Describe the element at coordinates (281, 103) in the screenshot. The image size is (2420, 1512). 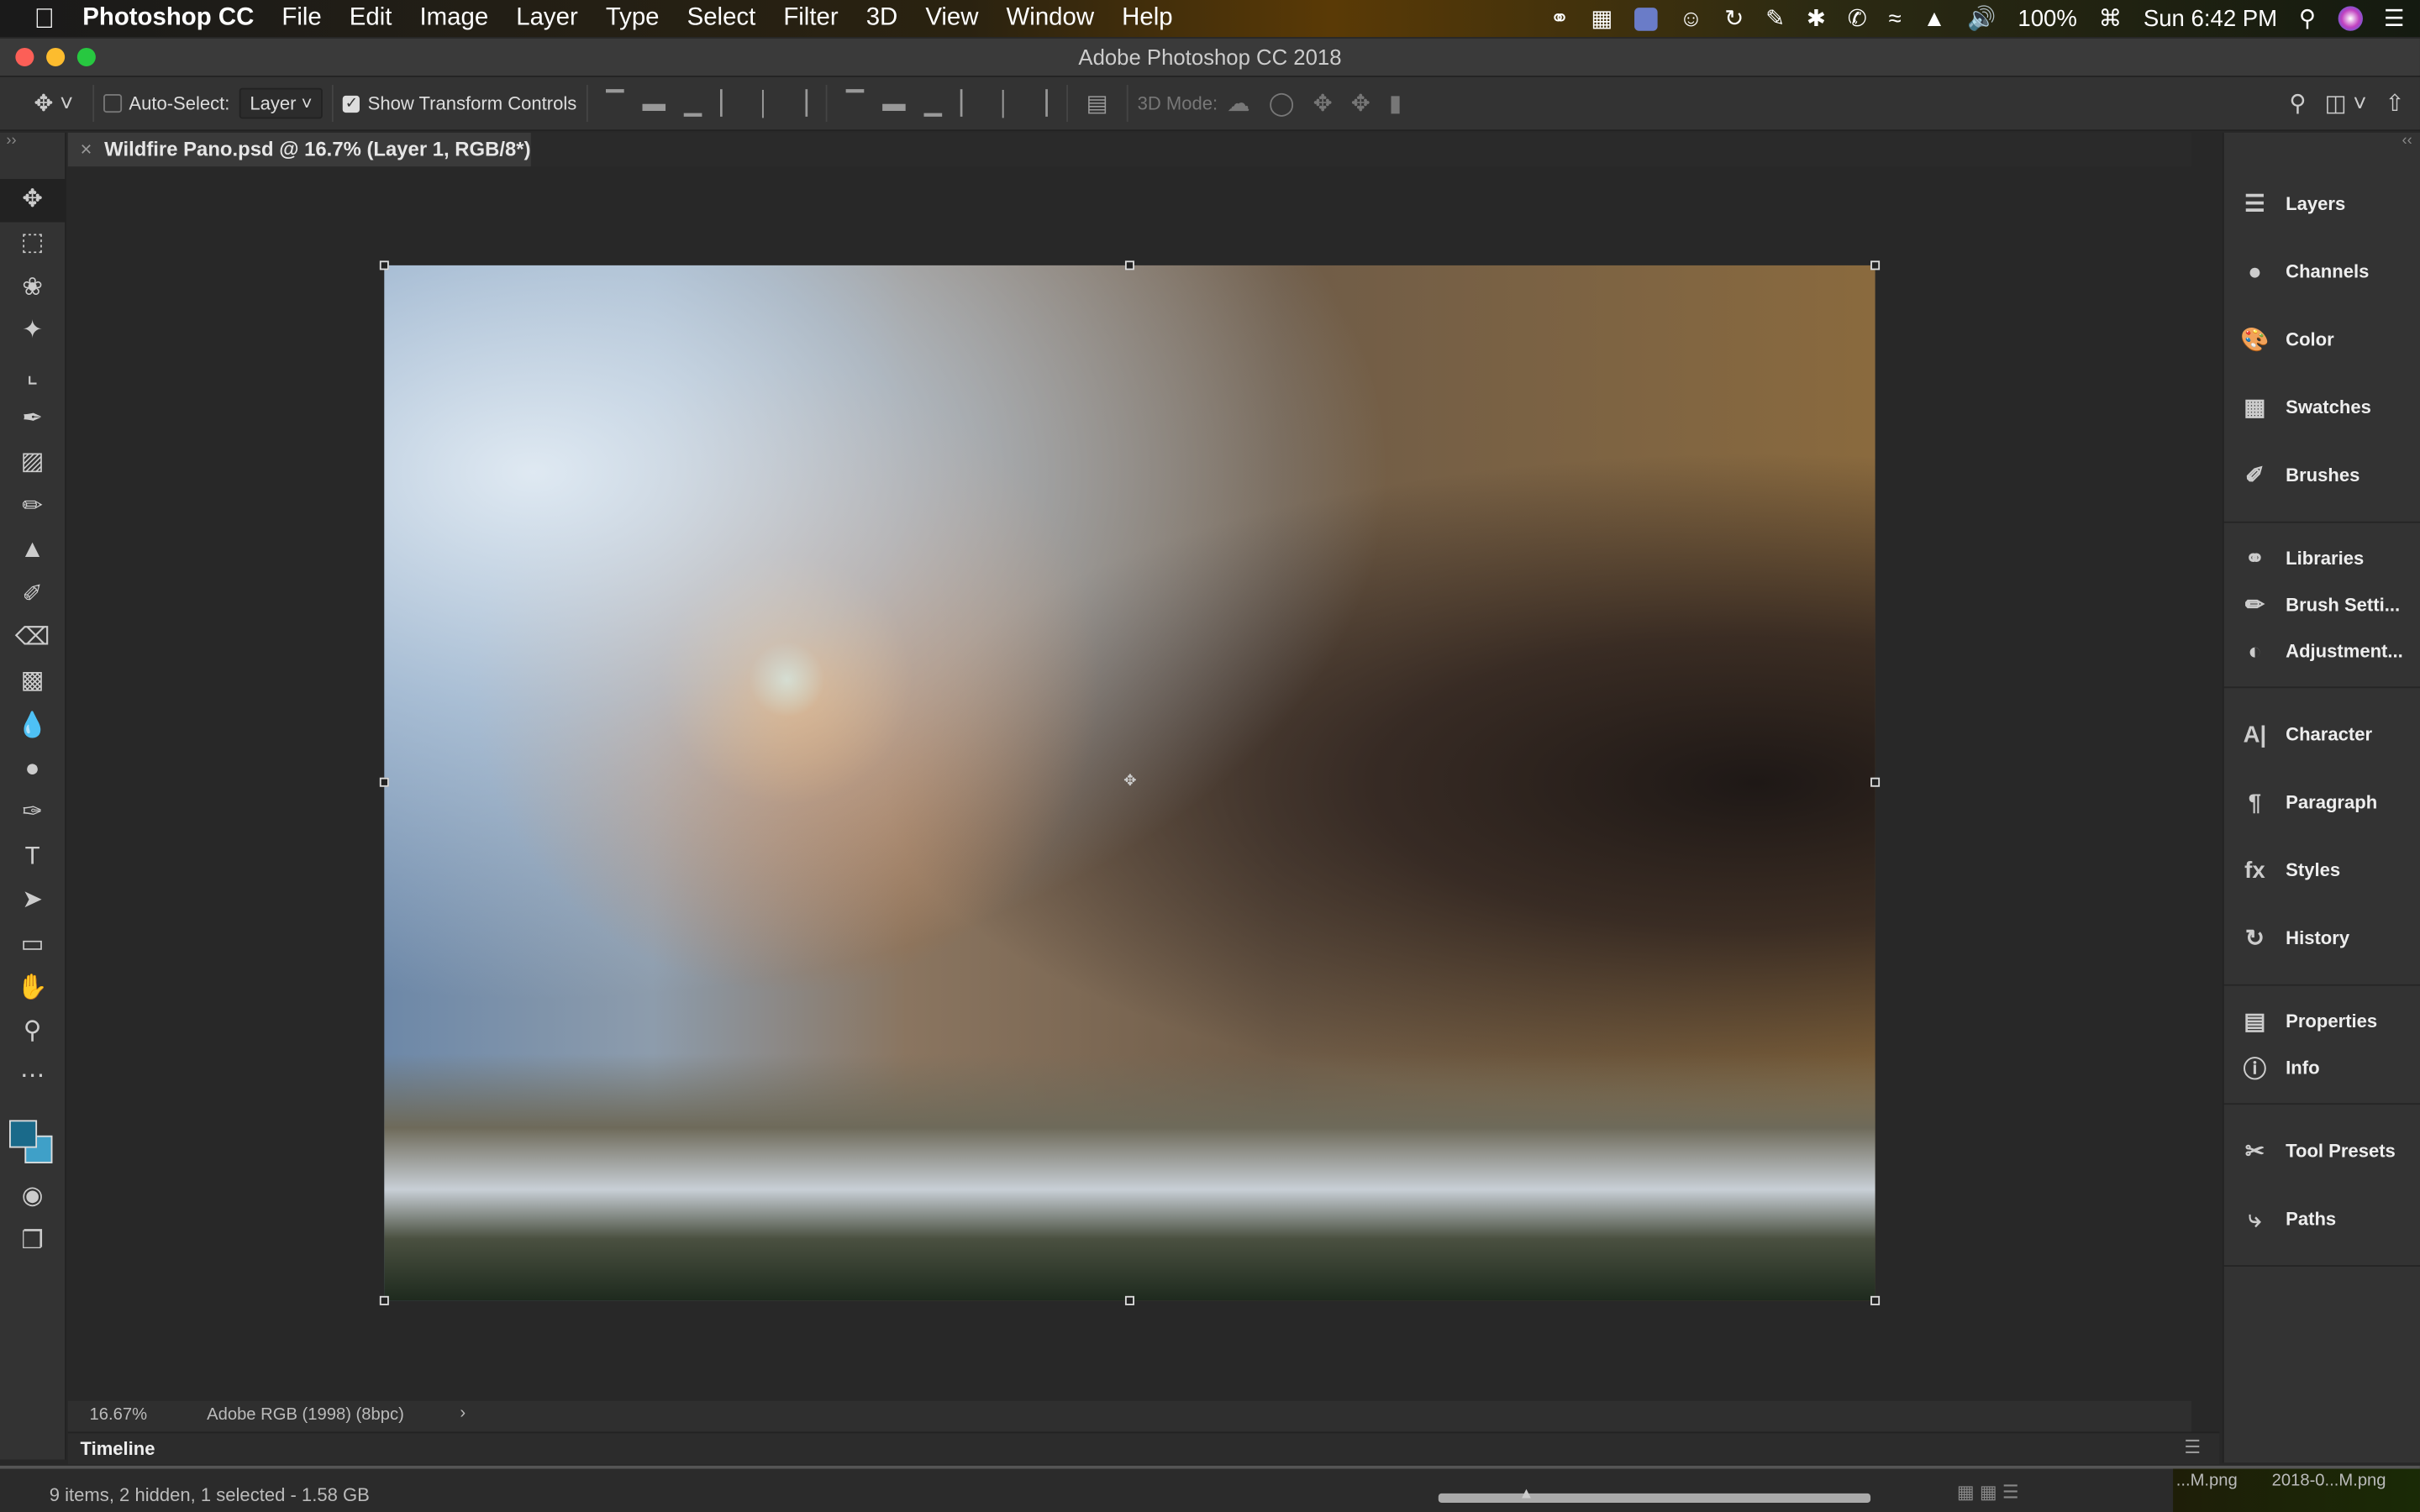
I see `auto-select-dropdown: Layer ˅` at that location.